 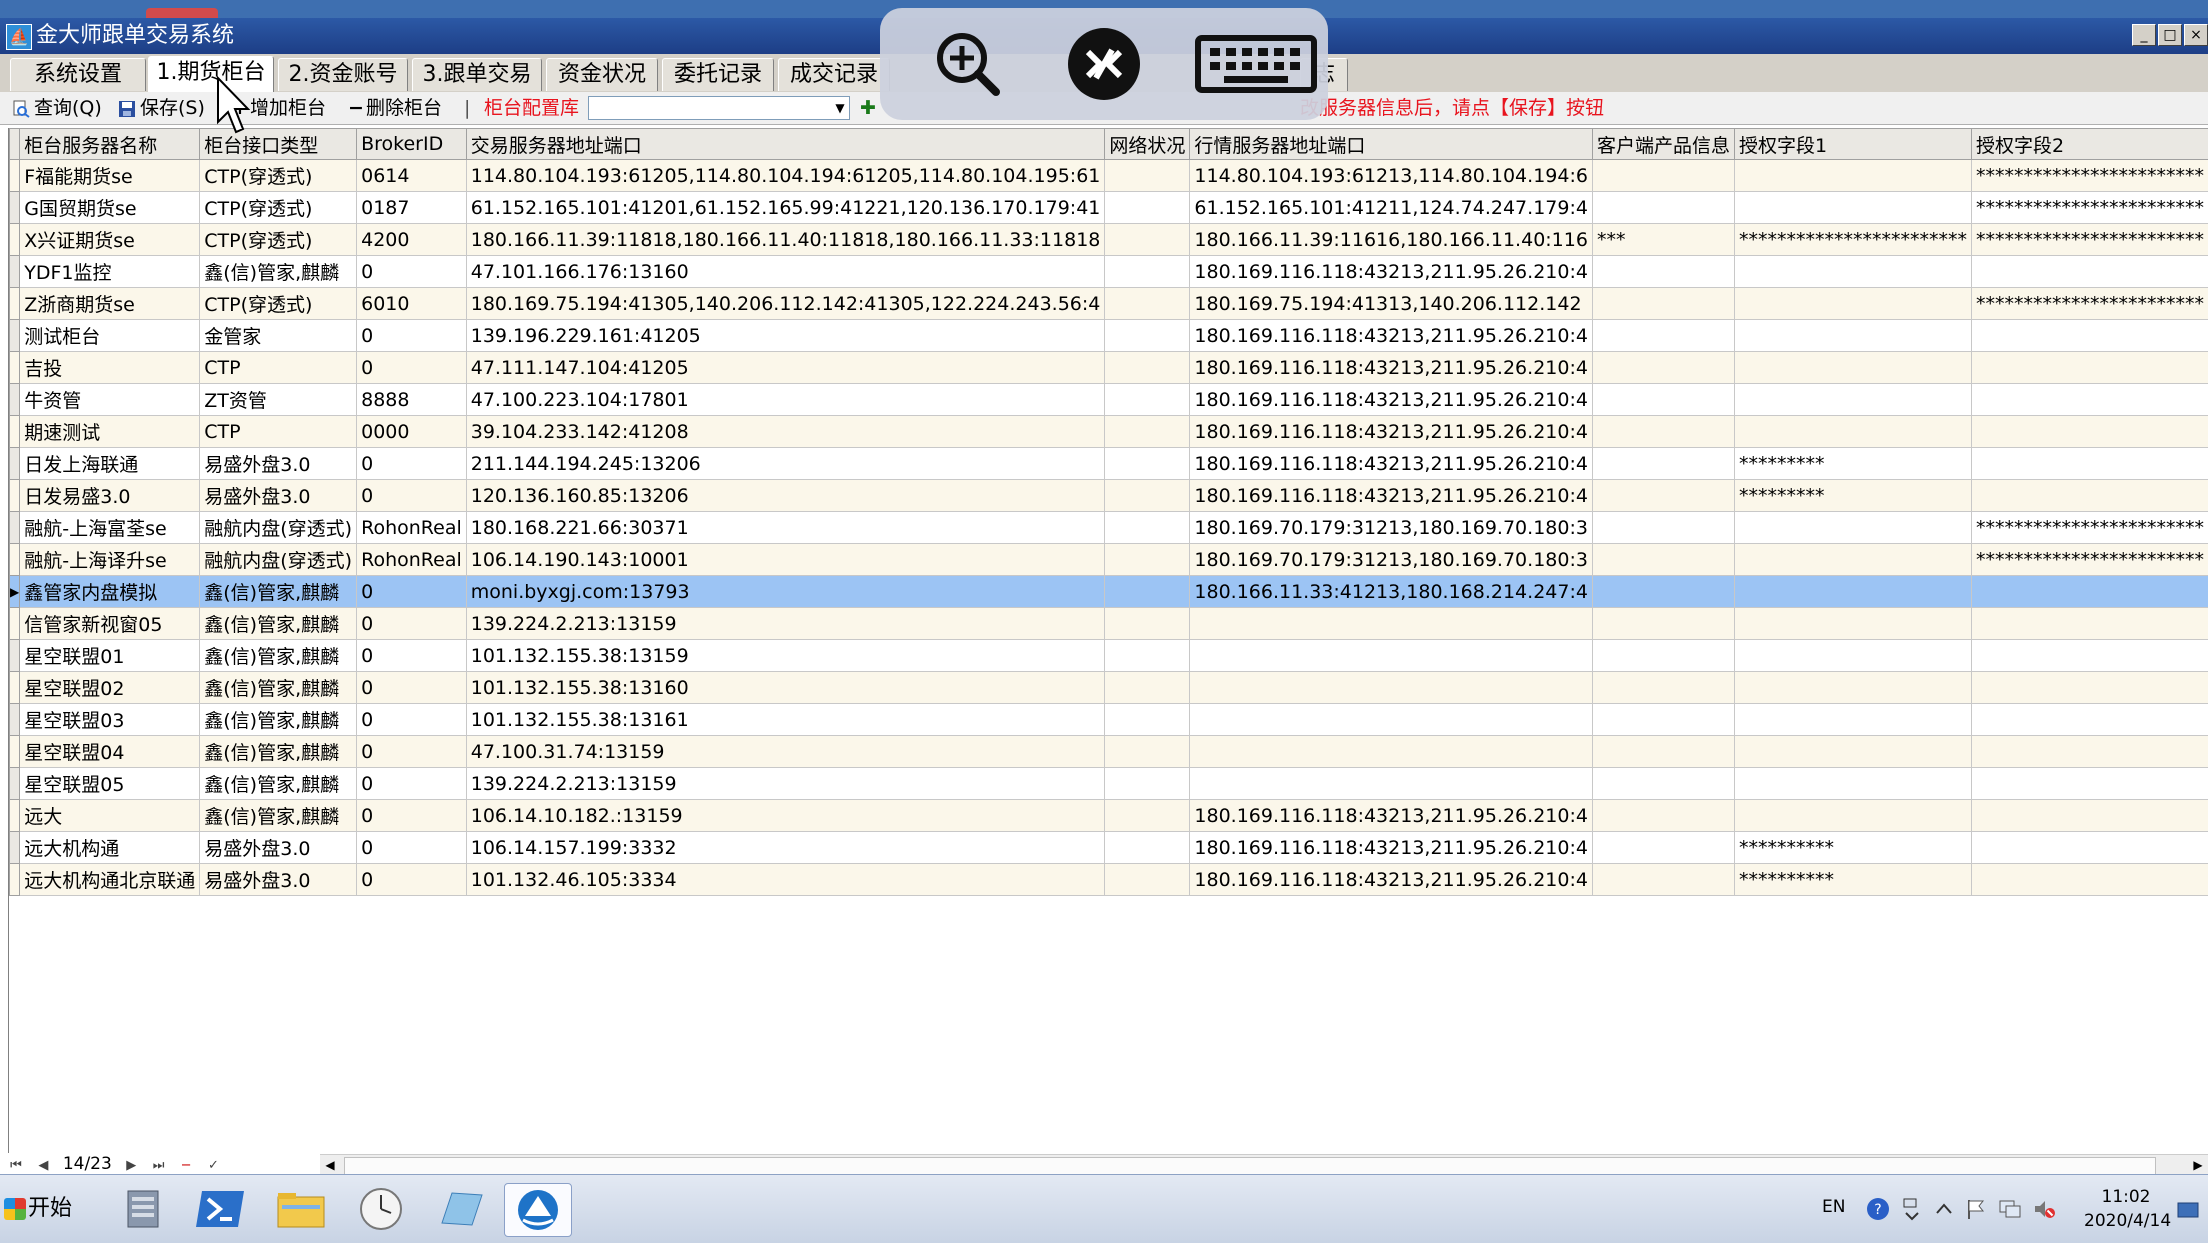 I want to click on table-cell: 101.132.46.105:3334, so click(x=785, y=880).